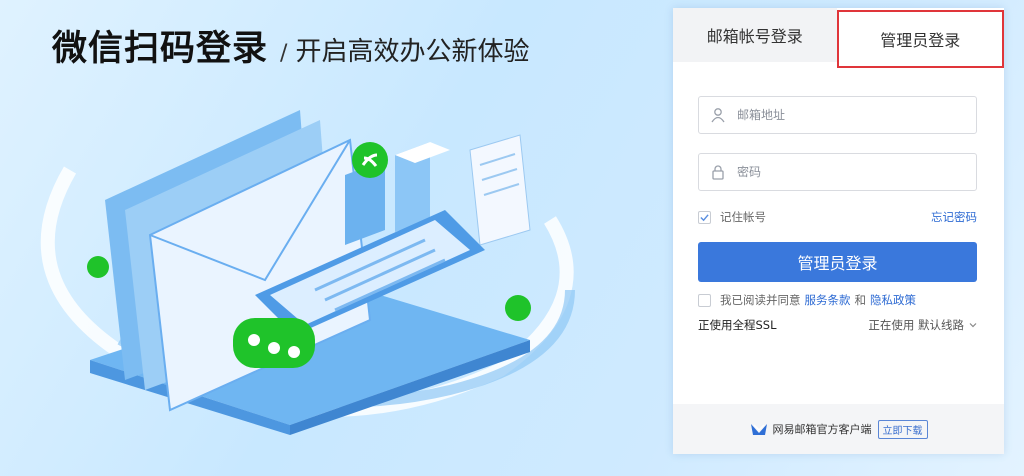  I want to click on headline-slash: /, so click(284, 53).